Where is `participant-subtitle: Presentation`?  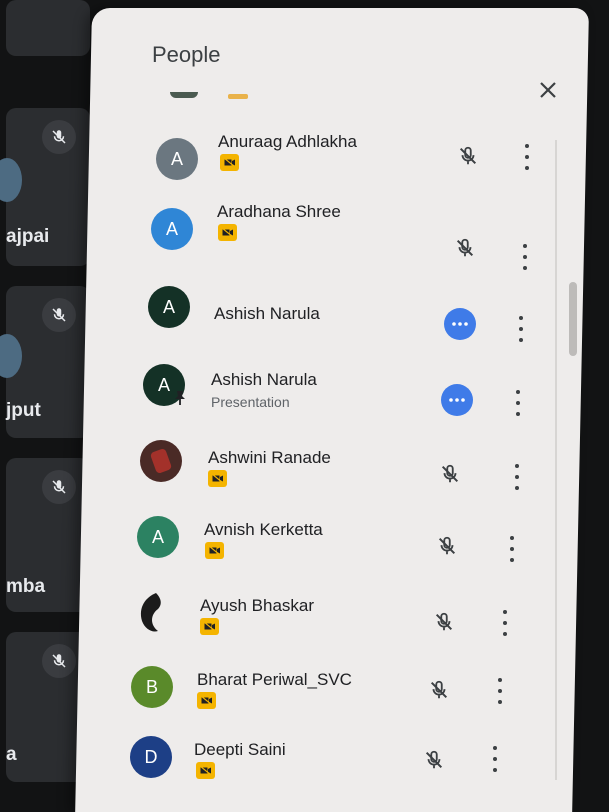 participant-subtitle: Presentation is located at coordinates (250, 402).